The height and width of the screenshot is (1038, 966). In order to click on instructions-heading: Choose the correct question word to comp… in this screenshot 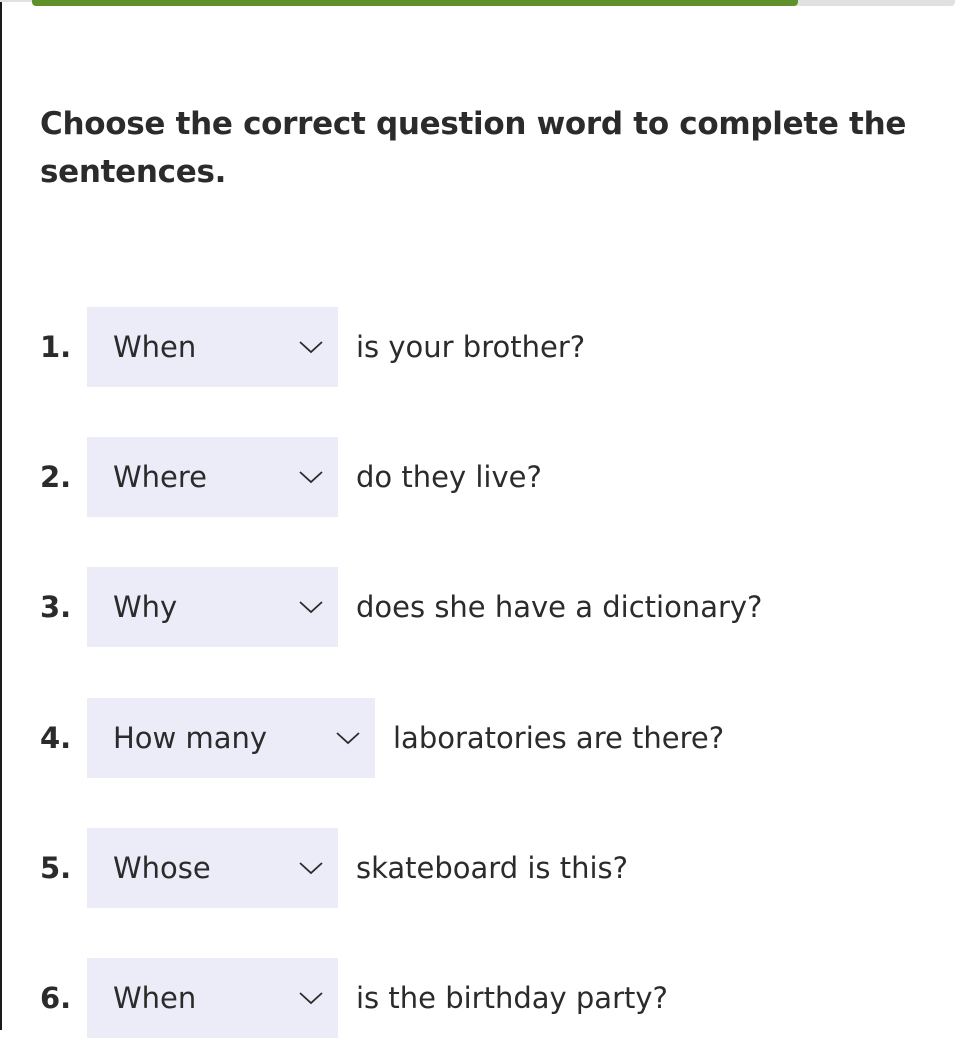, I will do `click(473, 148)`.